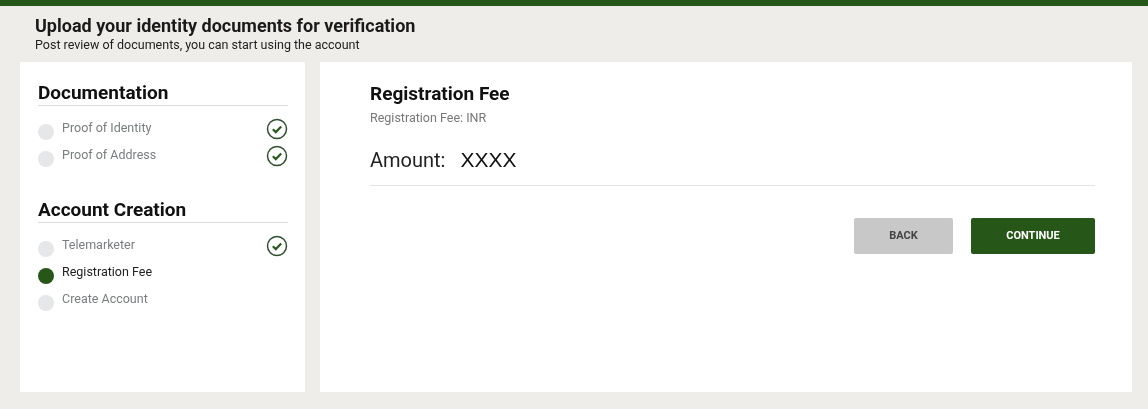  Describe the element at coordinates (1033, 236) in the screenshot. I see `continue-button: CONTINUE` at that location.